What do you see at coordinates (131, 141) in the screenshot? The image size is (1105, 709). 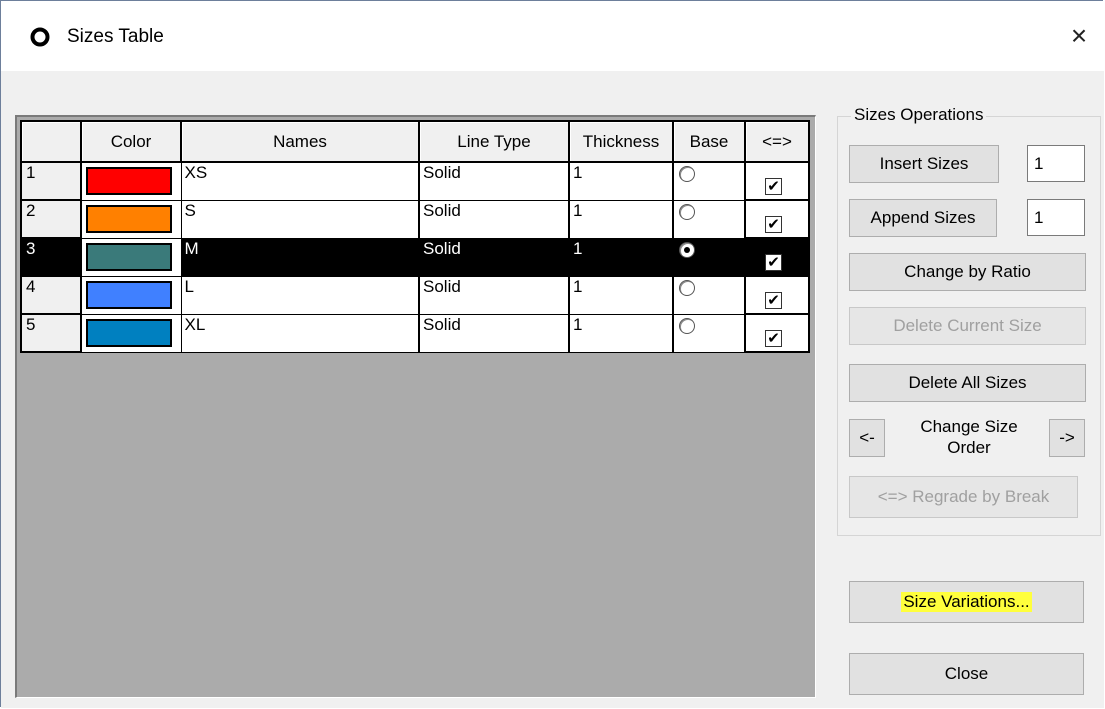 I see `header-color: Color` at bounding box center [131, 141].